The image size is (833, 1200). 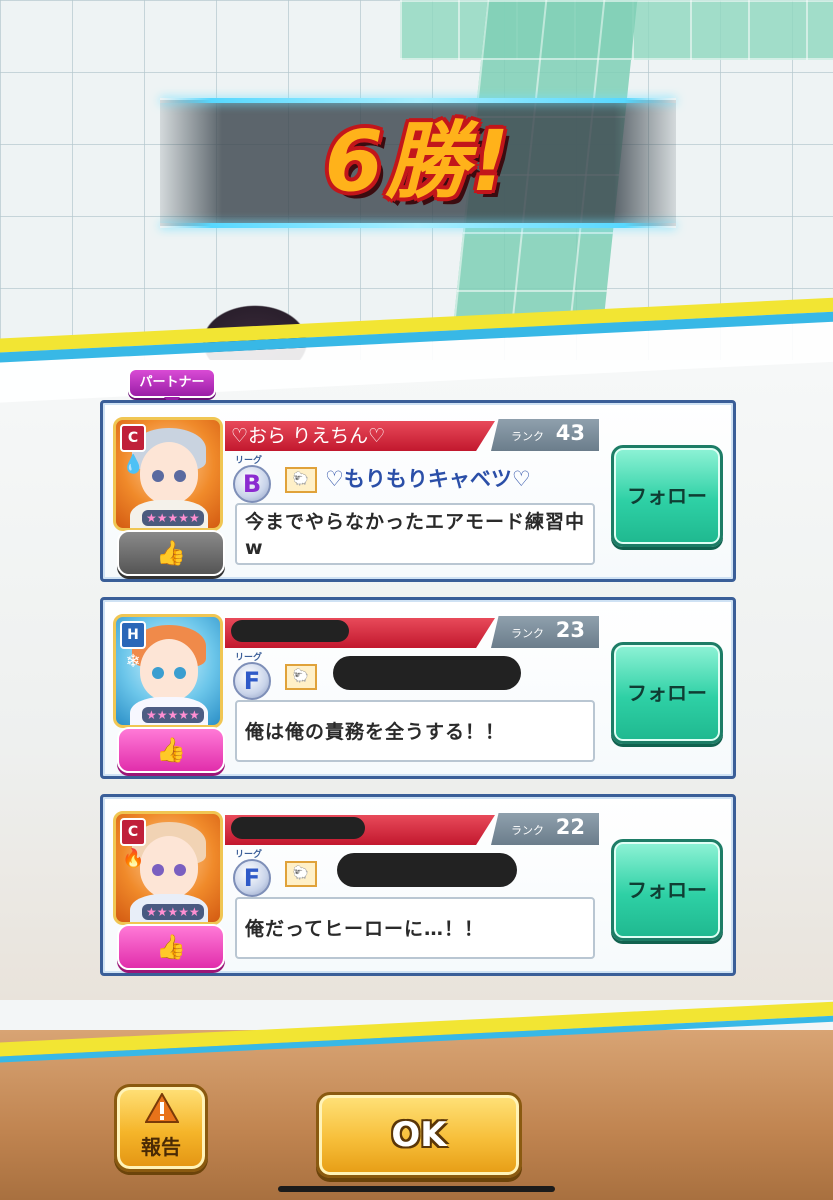 I want to click on character-avatar: H ❄ ★★★★★, so click(x=168, y=671).